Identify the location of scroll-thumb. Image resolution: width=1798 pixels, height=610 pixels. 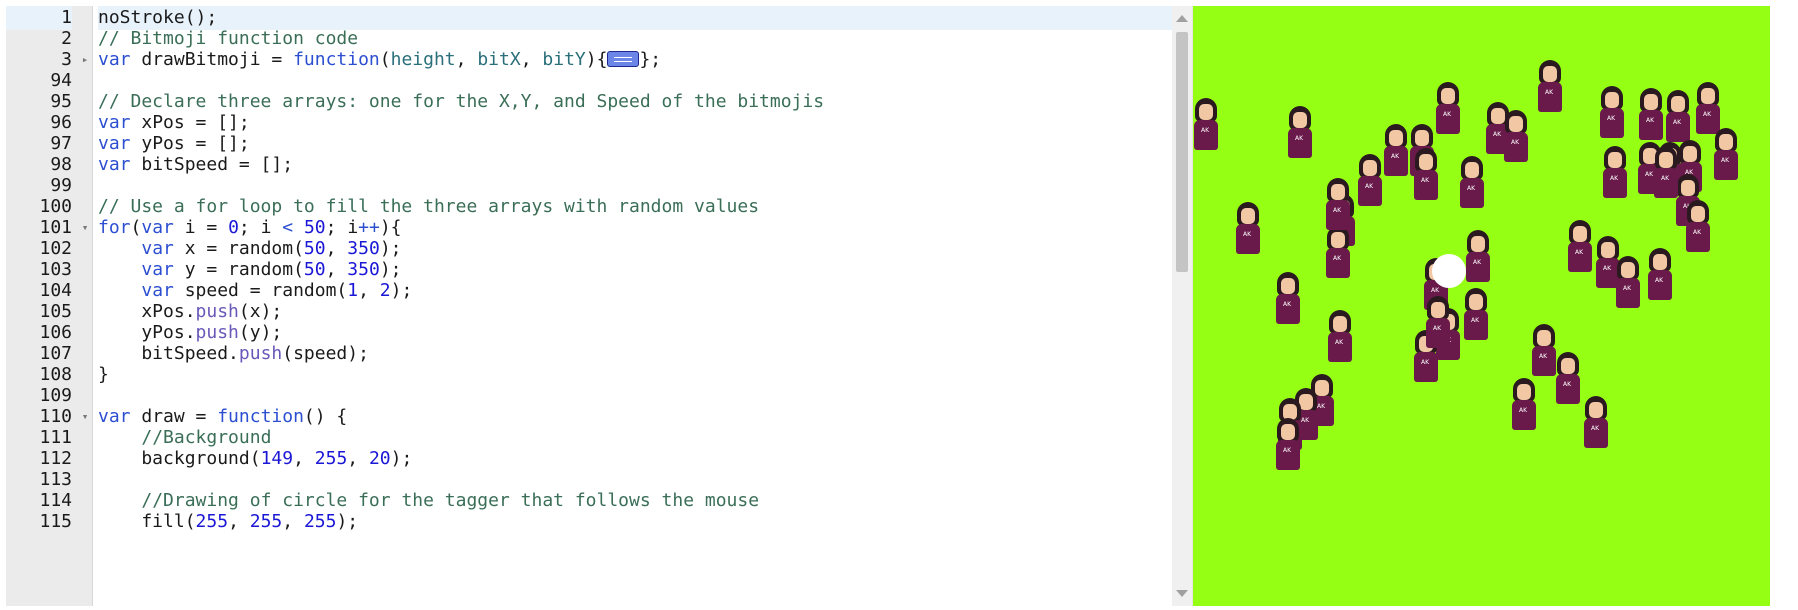
(1182, 152).